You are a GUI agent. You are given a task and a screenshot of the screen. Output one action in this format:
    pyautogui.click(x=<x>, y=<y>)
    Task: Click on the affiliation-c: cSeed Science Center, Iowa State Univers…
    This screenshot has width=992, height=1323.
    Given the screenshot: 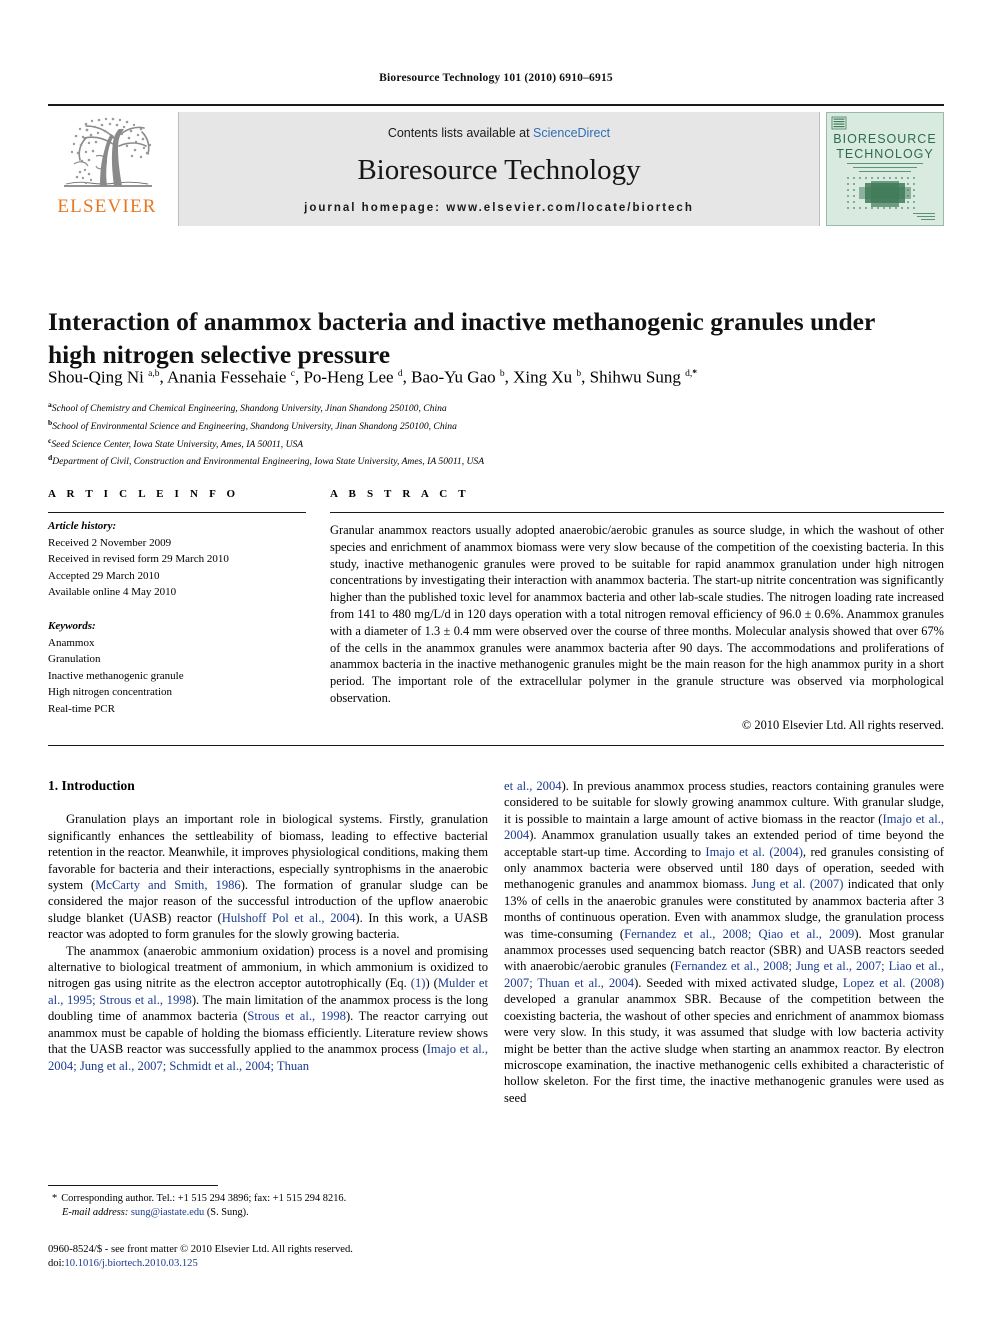 What is the action you would take?
    pyautogui.click(x=493, y=443)
    